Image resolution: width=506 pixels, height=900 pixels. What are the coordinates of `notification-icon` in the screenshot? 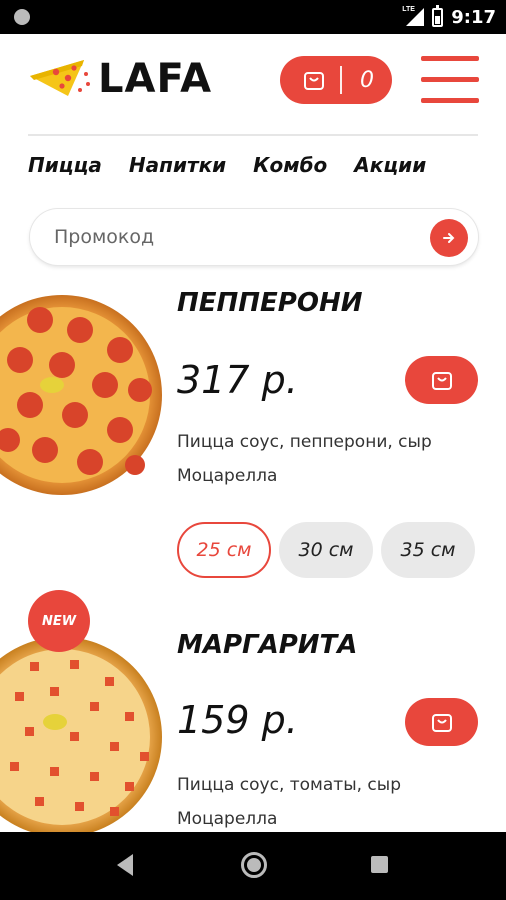 It's located at (22, 17).